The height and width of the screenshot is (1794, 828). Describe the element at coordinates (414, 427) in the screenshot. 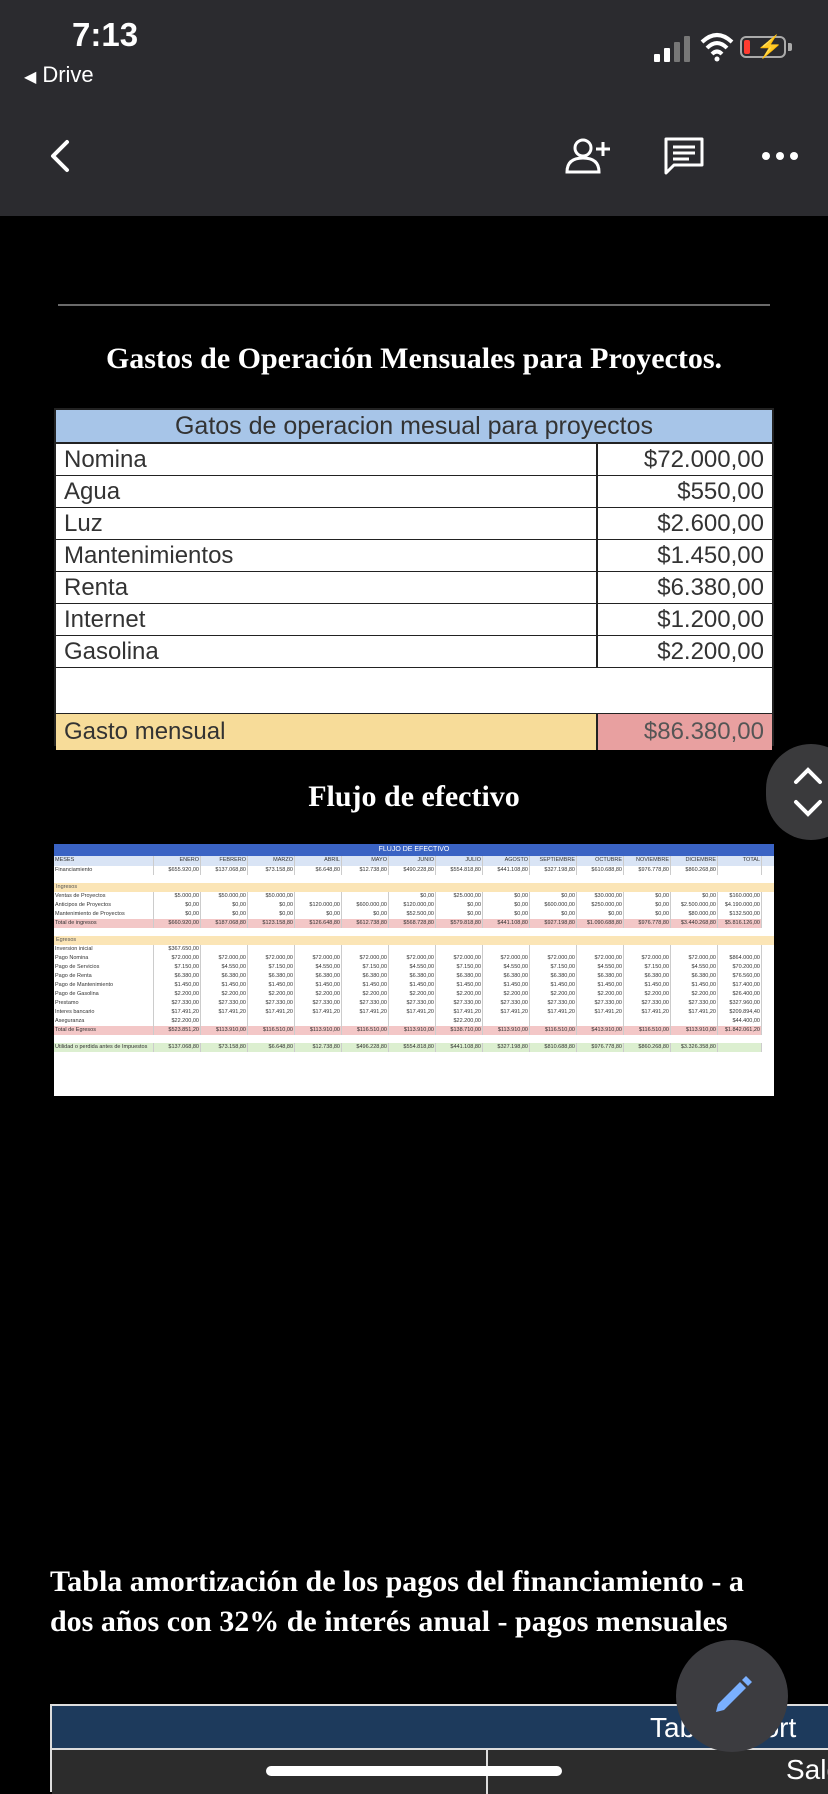

I see `expense-table-header: Gatos de operacion mesual para proyectos` at that location.